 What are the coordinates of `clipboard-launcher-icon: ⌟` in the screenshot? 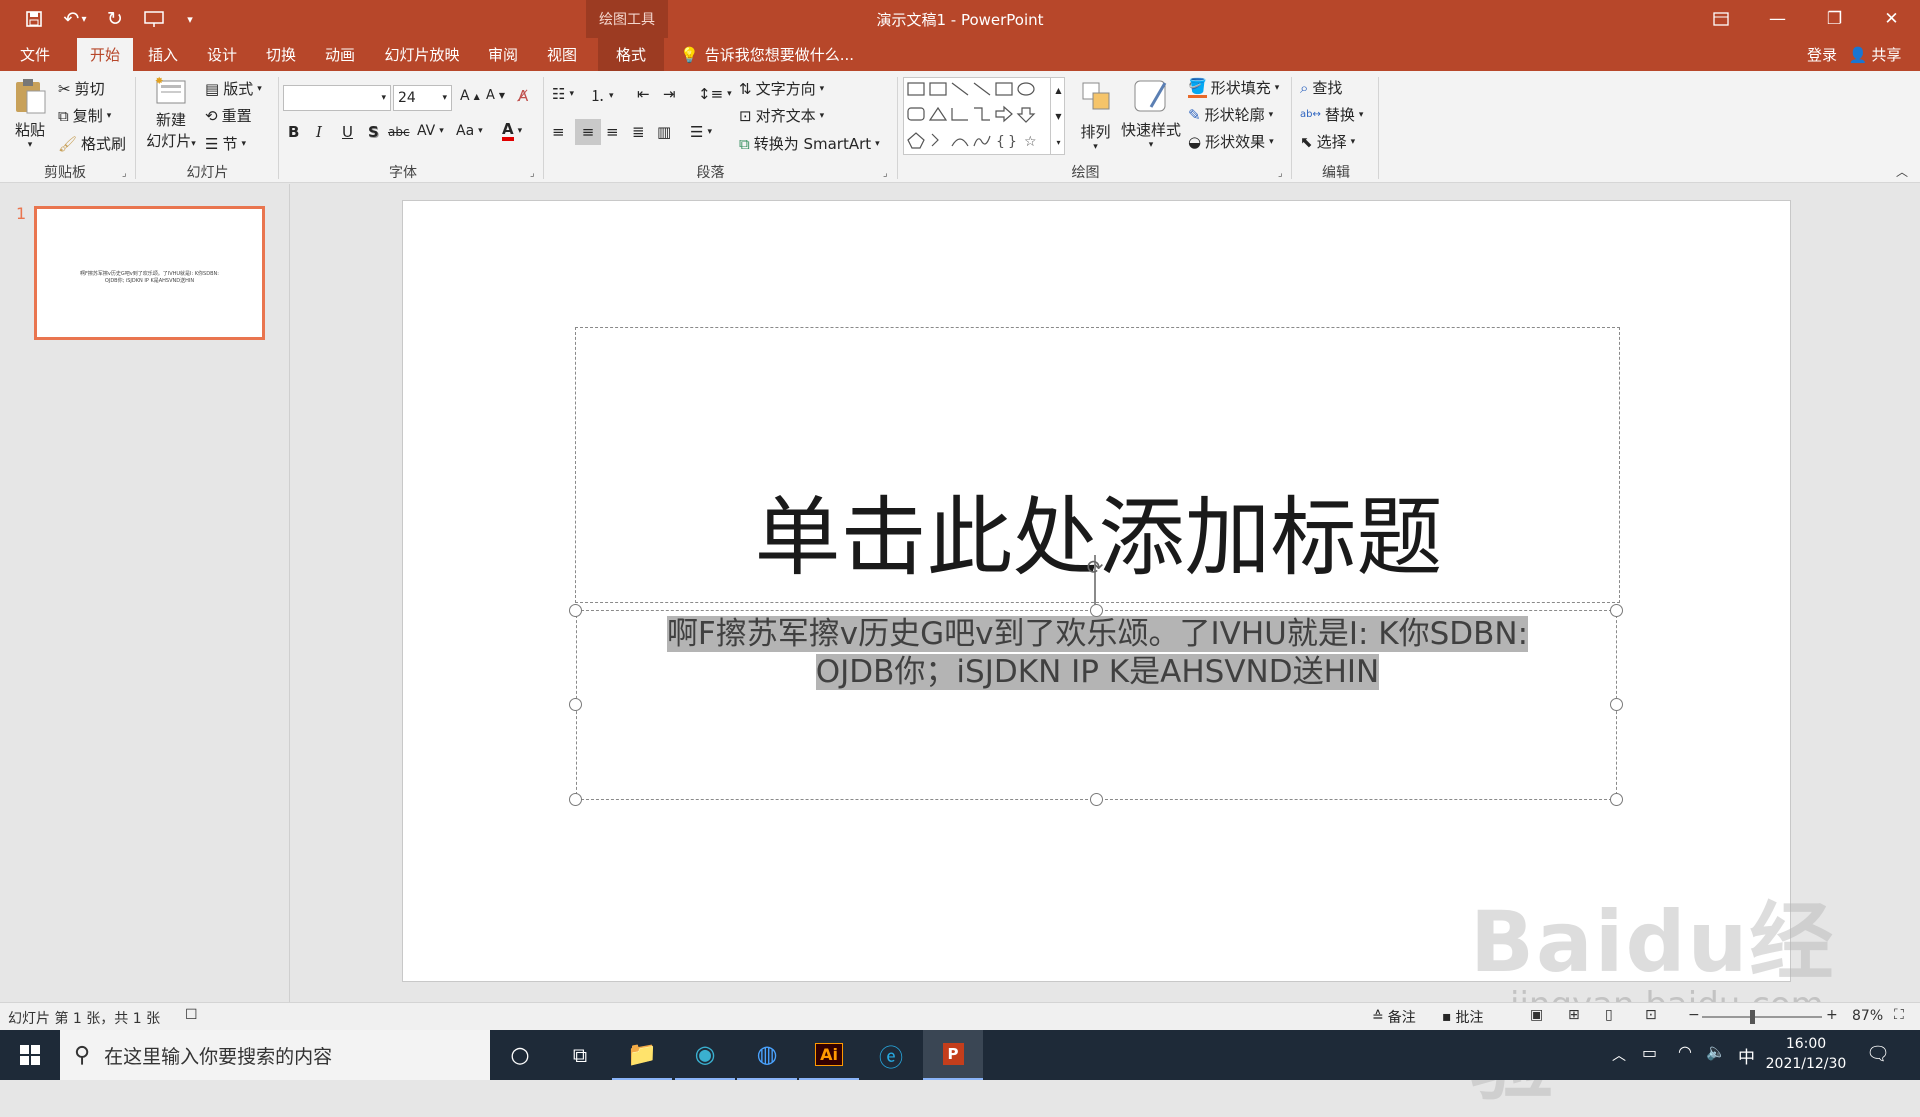 It's located at (124, 173).